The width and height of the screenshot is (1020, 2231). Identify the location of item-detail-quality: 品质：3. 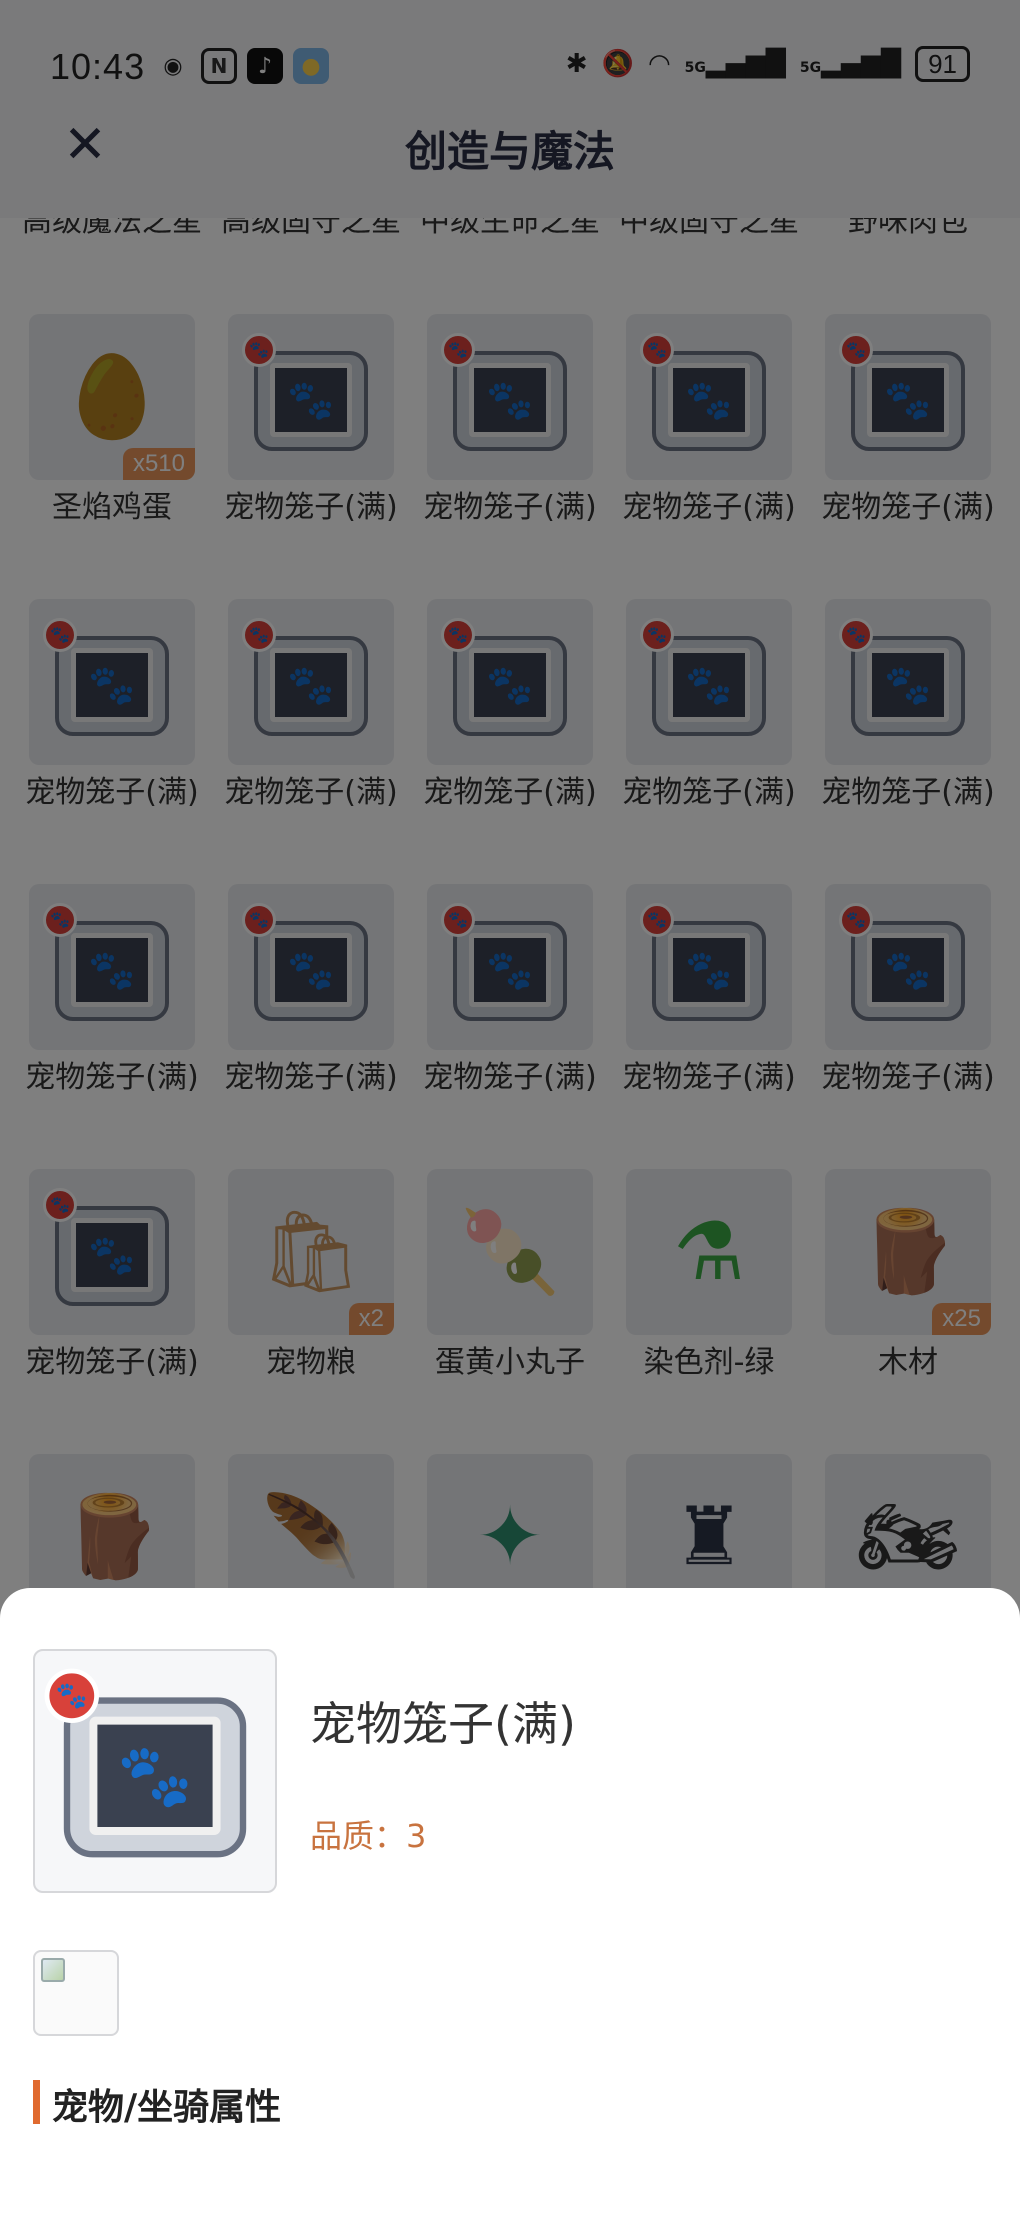
(368, 1836).